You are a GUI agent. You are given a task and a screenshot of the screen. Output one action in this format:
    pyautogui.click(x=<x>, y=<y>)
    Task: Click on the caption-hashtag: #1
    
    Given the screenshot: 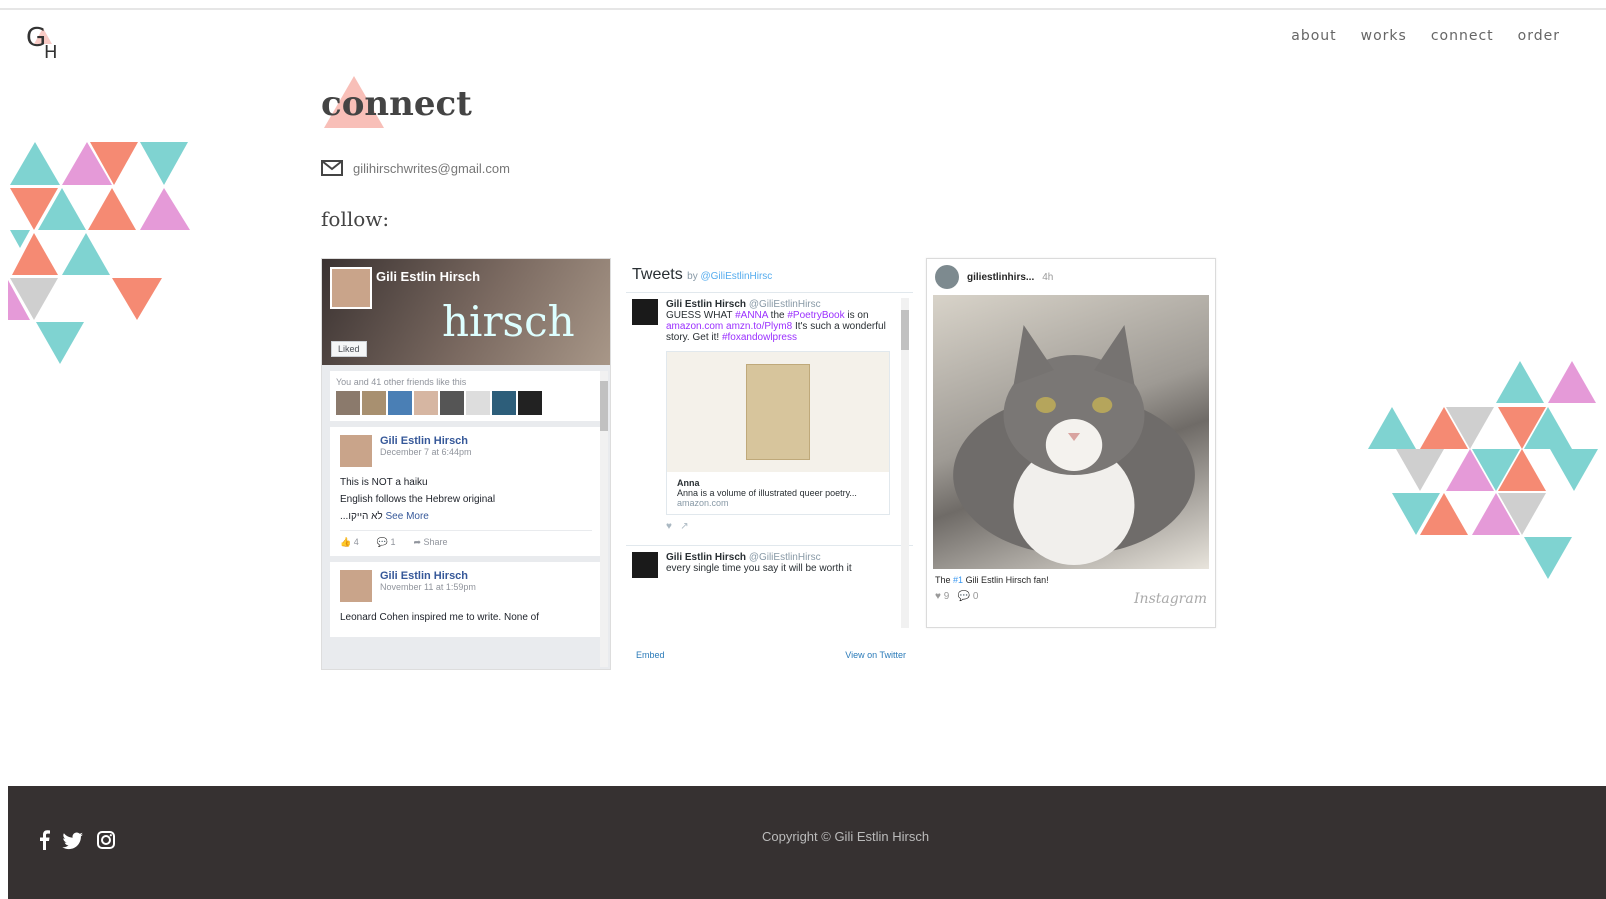 What is the action you would take?
    pyautogui.click(x=958, y=580)
    